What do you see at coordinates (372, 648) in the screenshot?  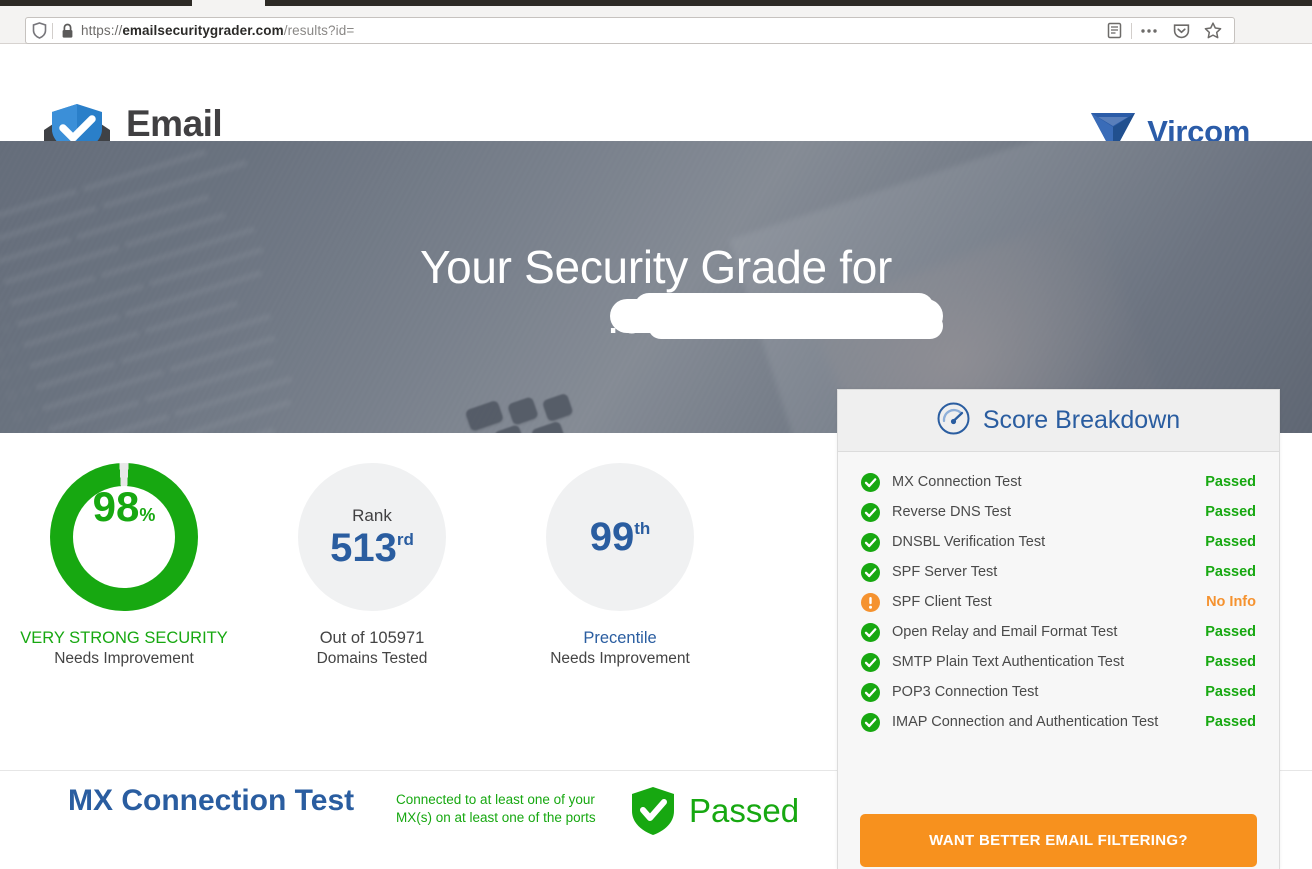 I see `rank-caption: Out of 105971 Domains Tested` at bounding box center [372, 648].